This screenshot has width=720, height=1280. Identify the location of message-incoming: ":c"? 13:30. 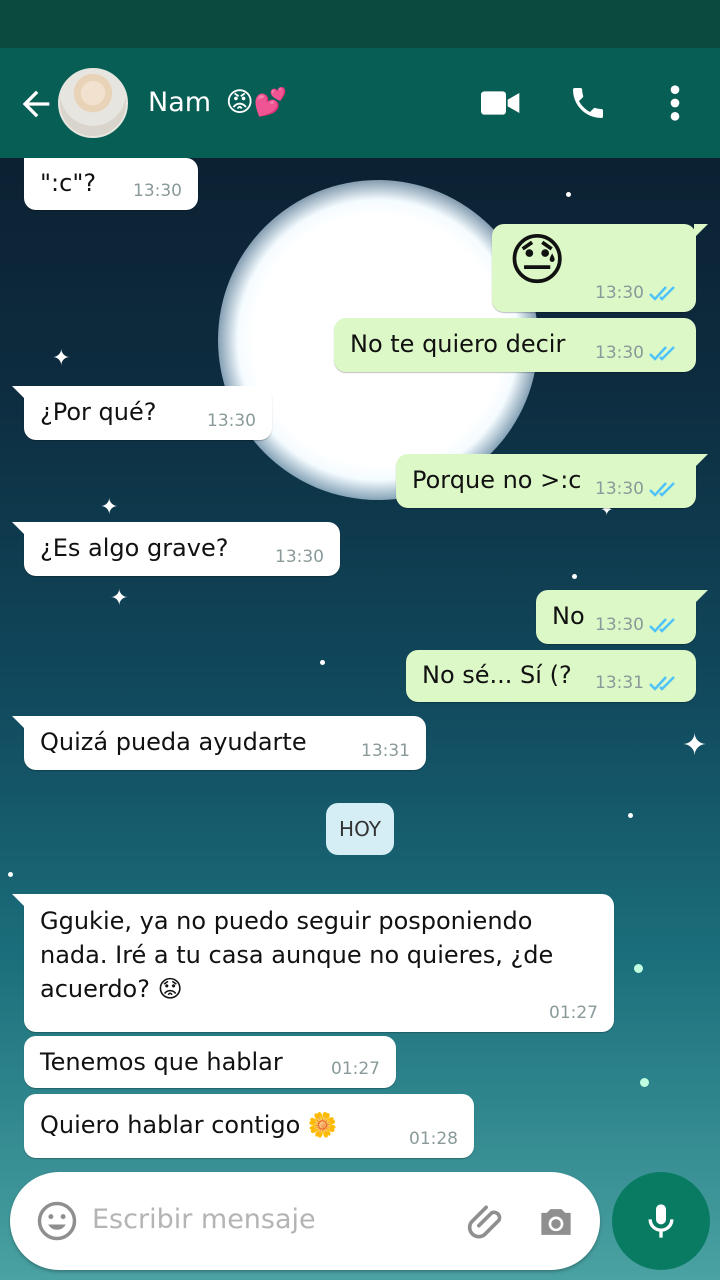
(111, 184).